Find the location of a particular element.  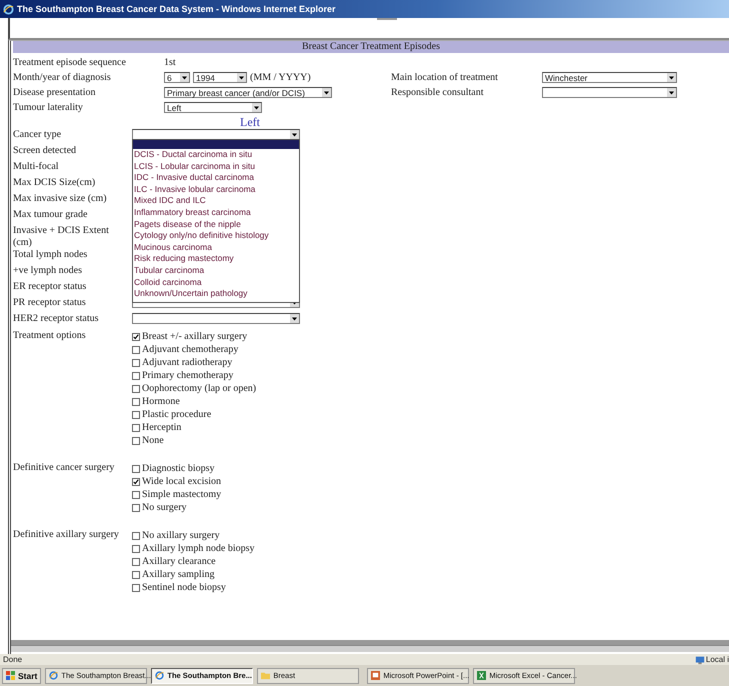

windows-flag-icon is located at coordinates (10, 675).